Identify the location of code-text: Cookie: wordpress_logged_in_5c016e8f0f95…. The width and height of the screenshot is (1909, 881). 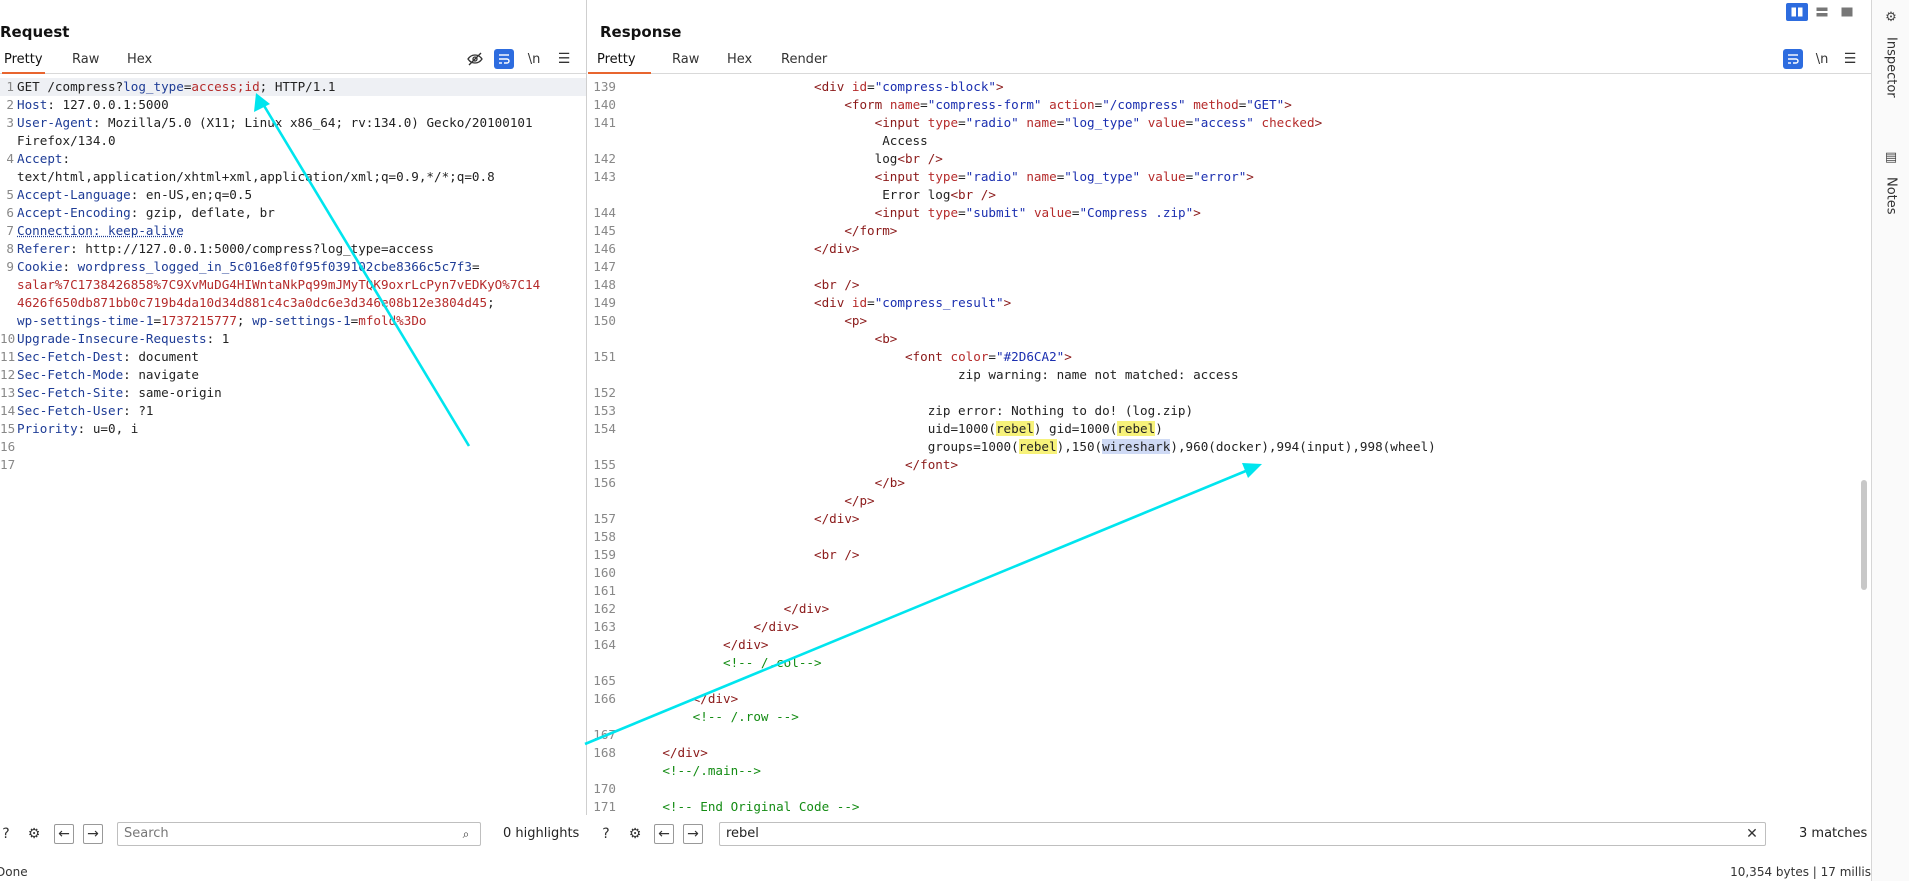
(248, 266).